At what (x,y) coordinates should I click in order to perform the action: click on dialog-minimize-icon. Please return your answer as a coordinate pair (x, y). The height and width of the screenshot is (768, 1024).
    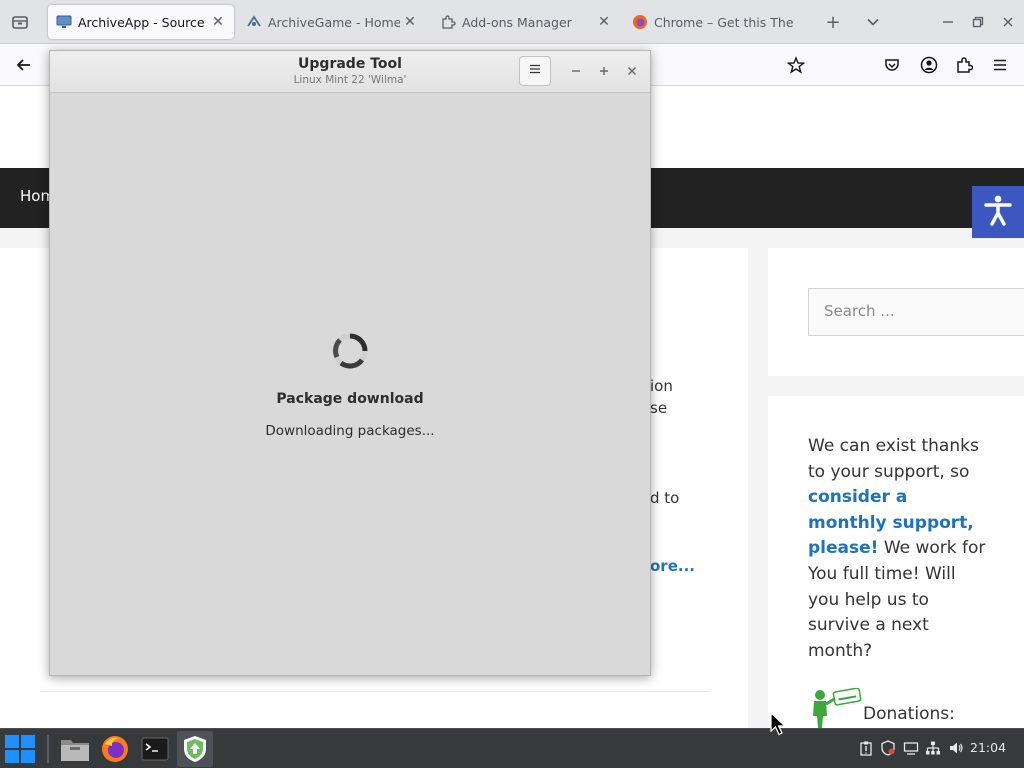
    Looking at the image, I should click on (576, 71).